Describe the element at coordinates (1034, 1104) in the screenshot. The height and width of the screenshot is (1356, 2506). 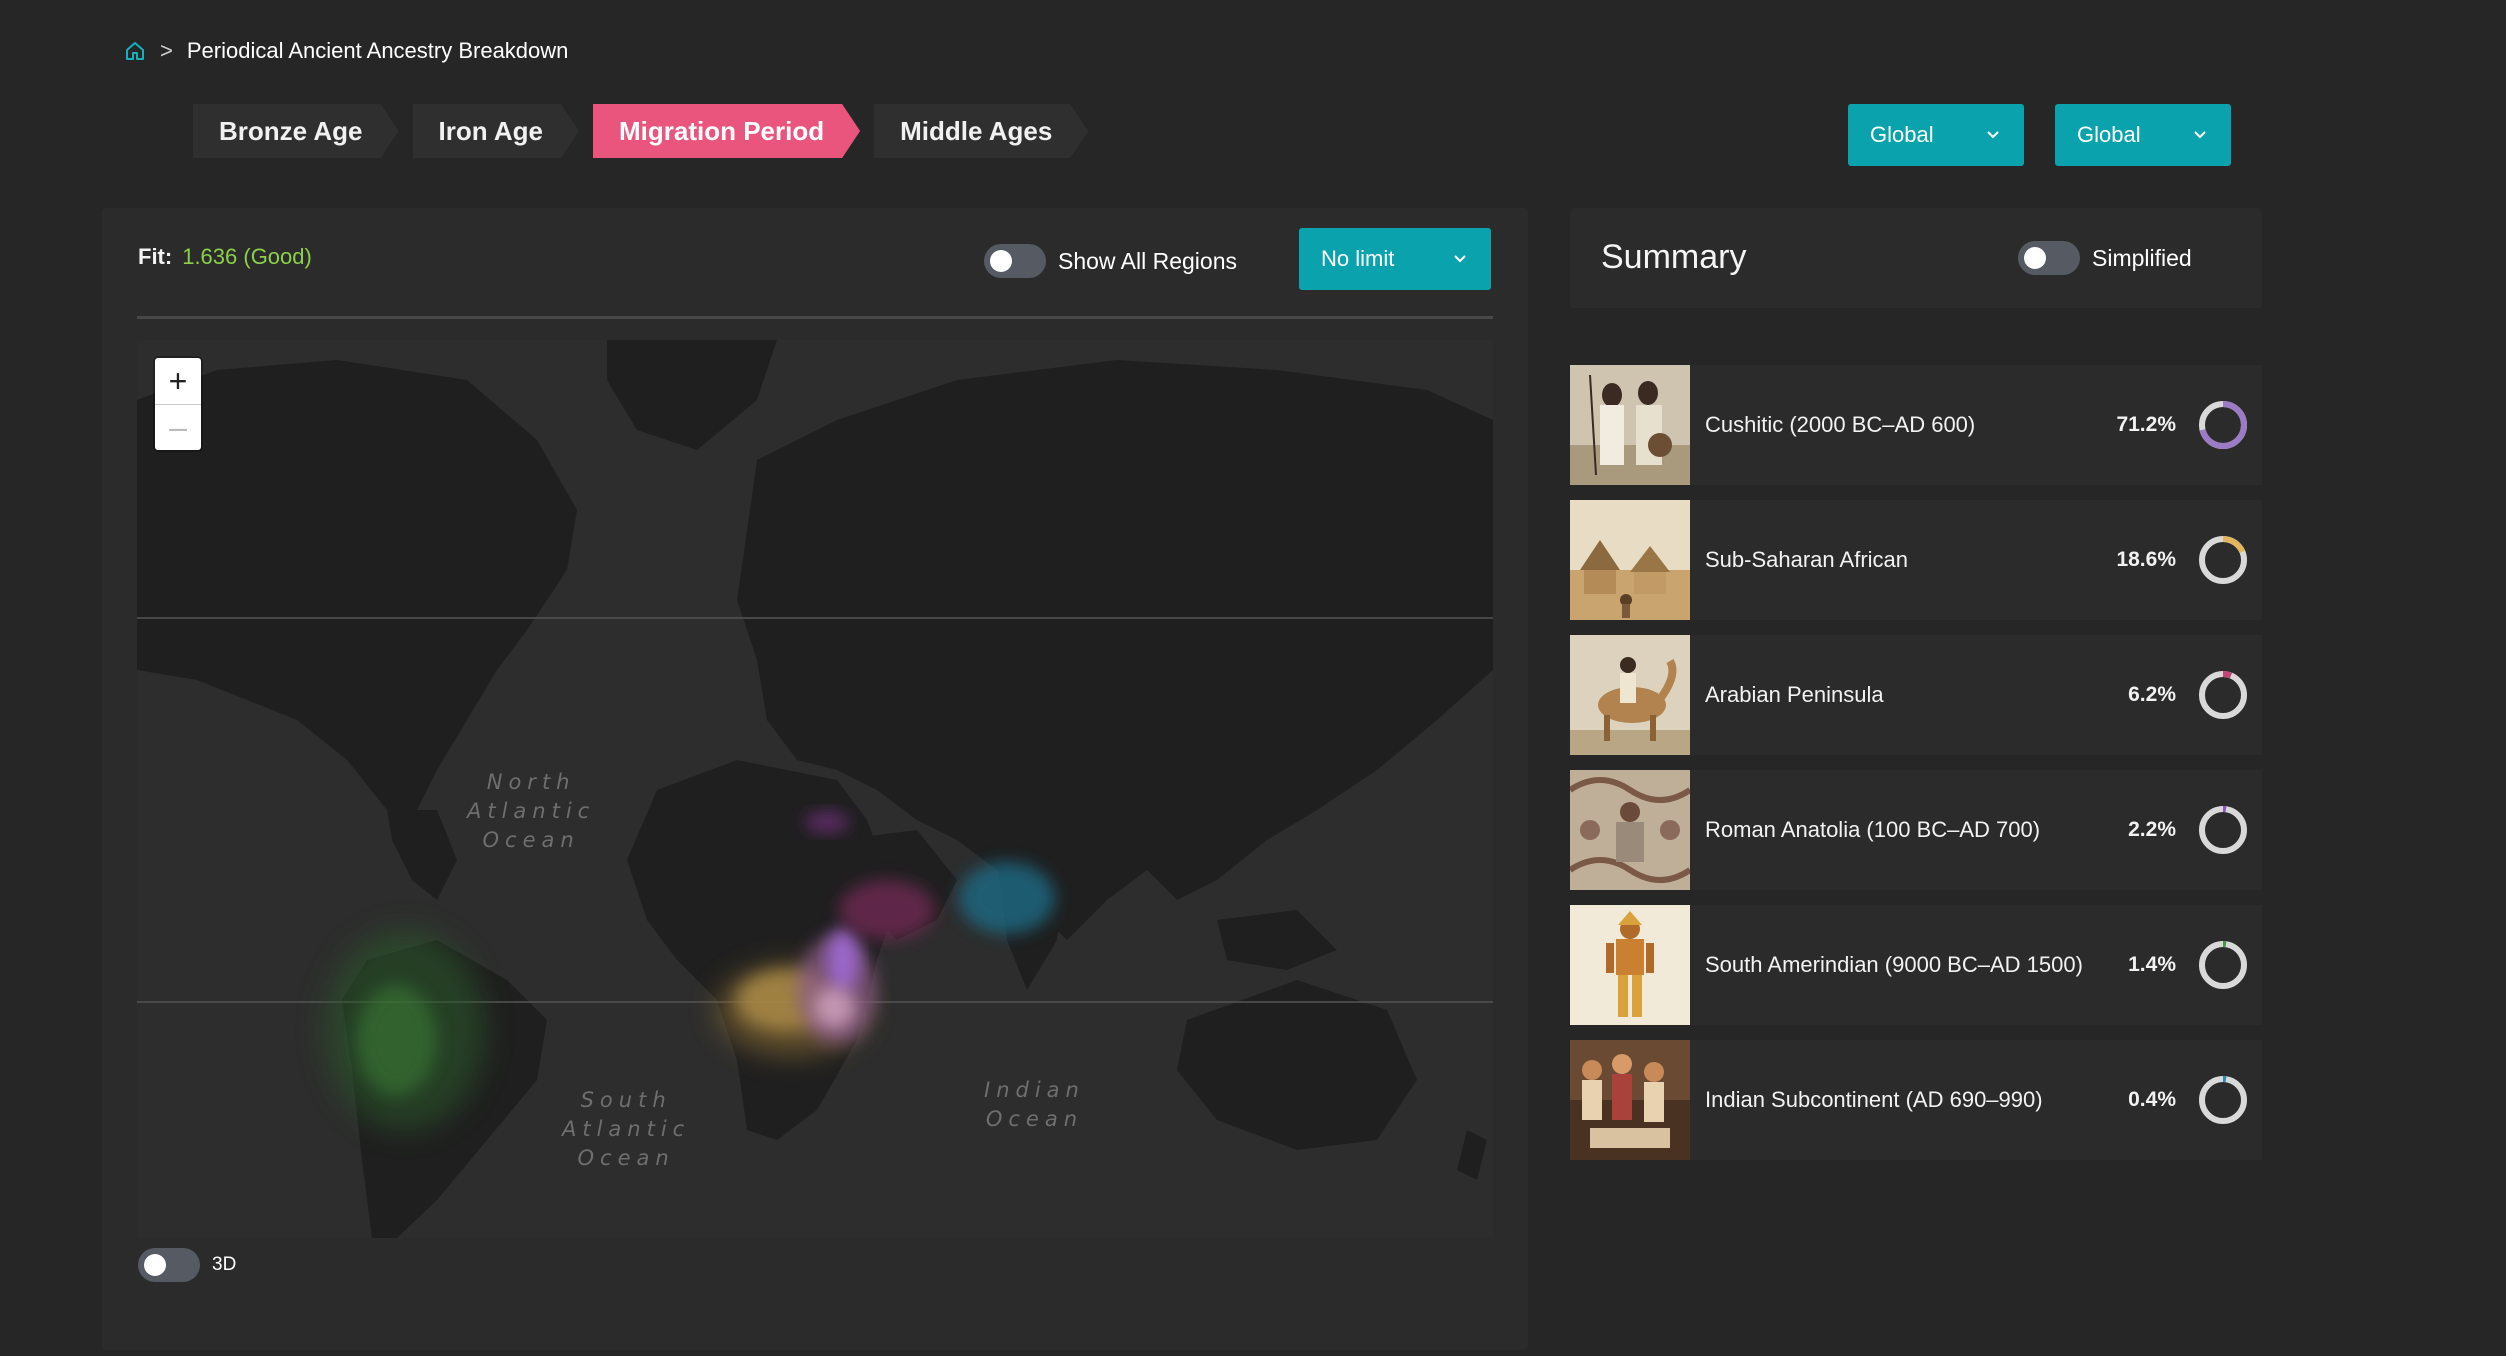
I see `ocean-label-indian: Indian Ocean` at that location.